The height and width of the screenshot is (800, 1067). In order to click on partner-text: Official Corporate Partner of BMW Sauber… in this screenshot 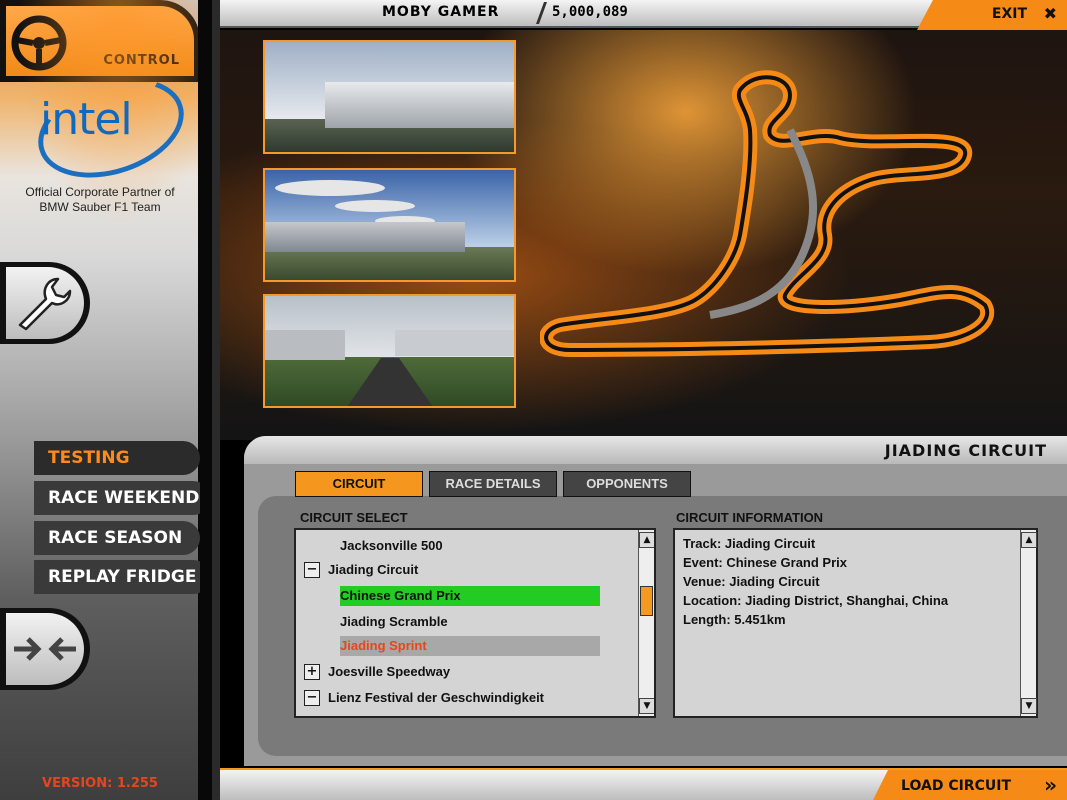, I will do `click(100, 200)`.